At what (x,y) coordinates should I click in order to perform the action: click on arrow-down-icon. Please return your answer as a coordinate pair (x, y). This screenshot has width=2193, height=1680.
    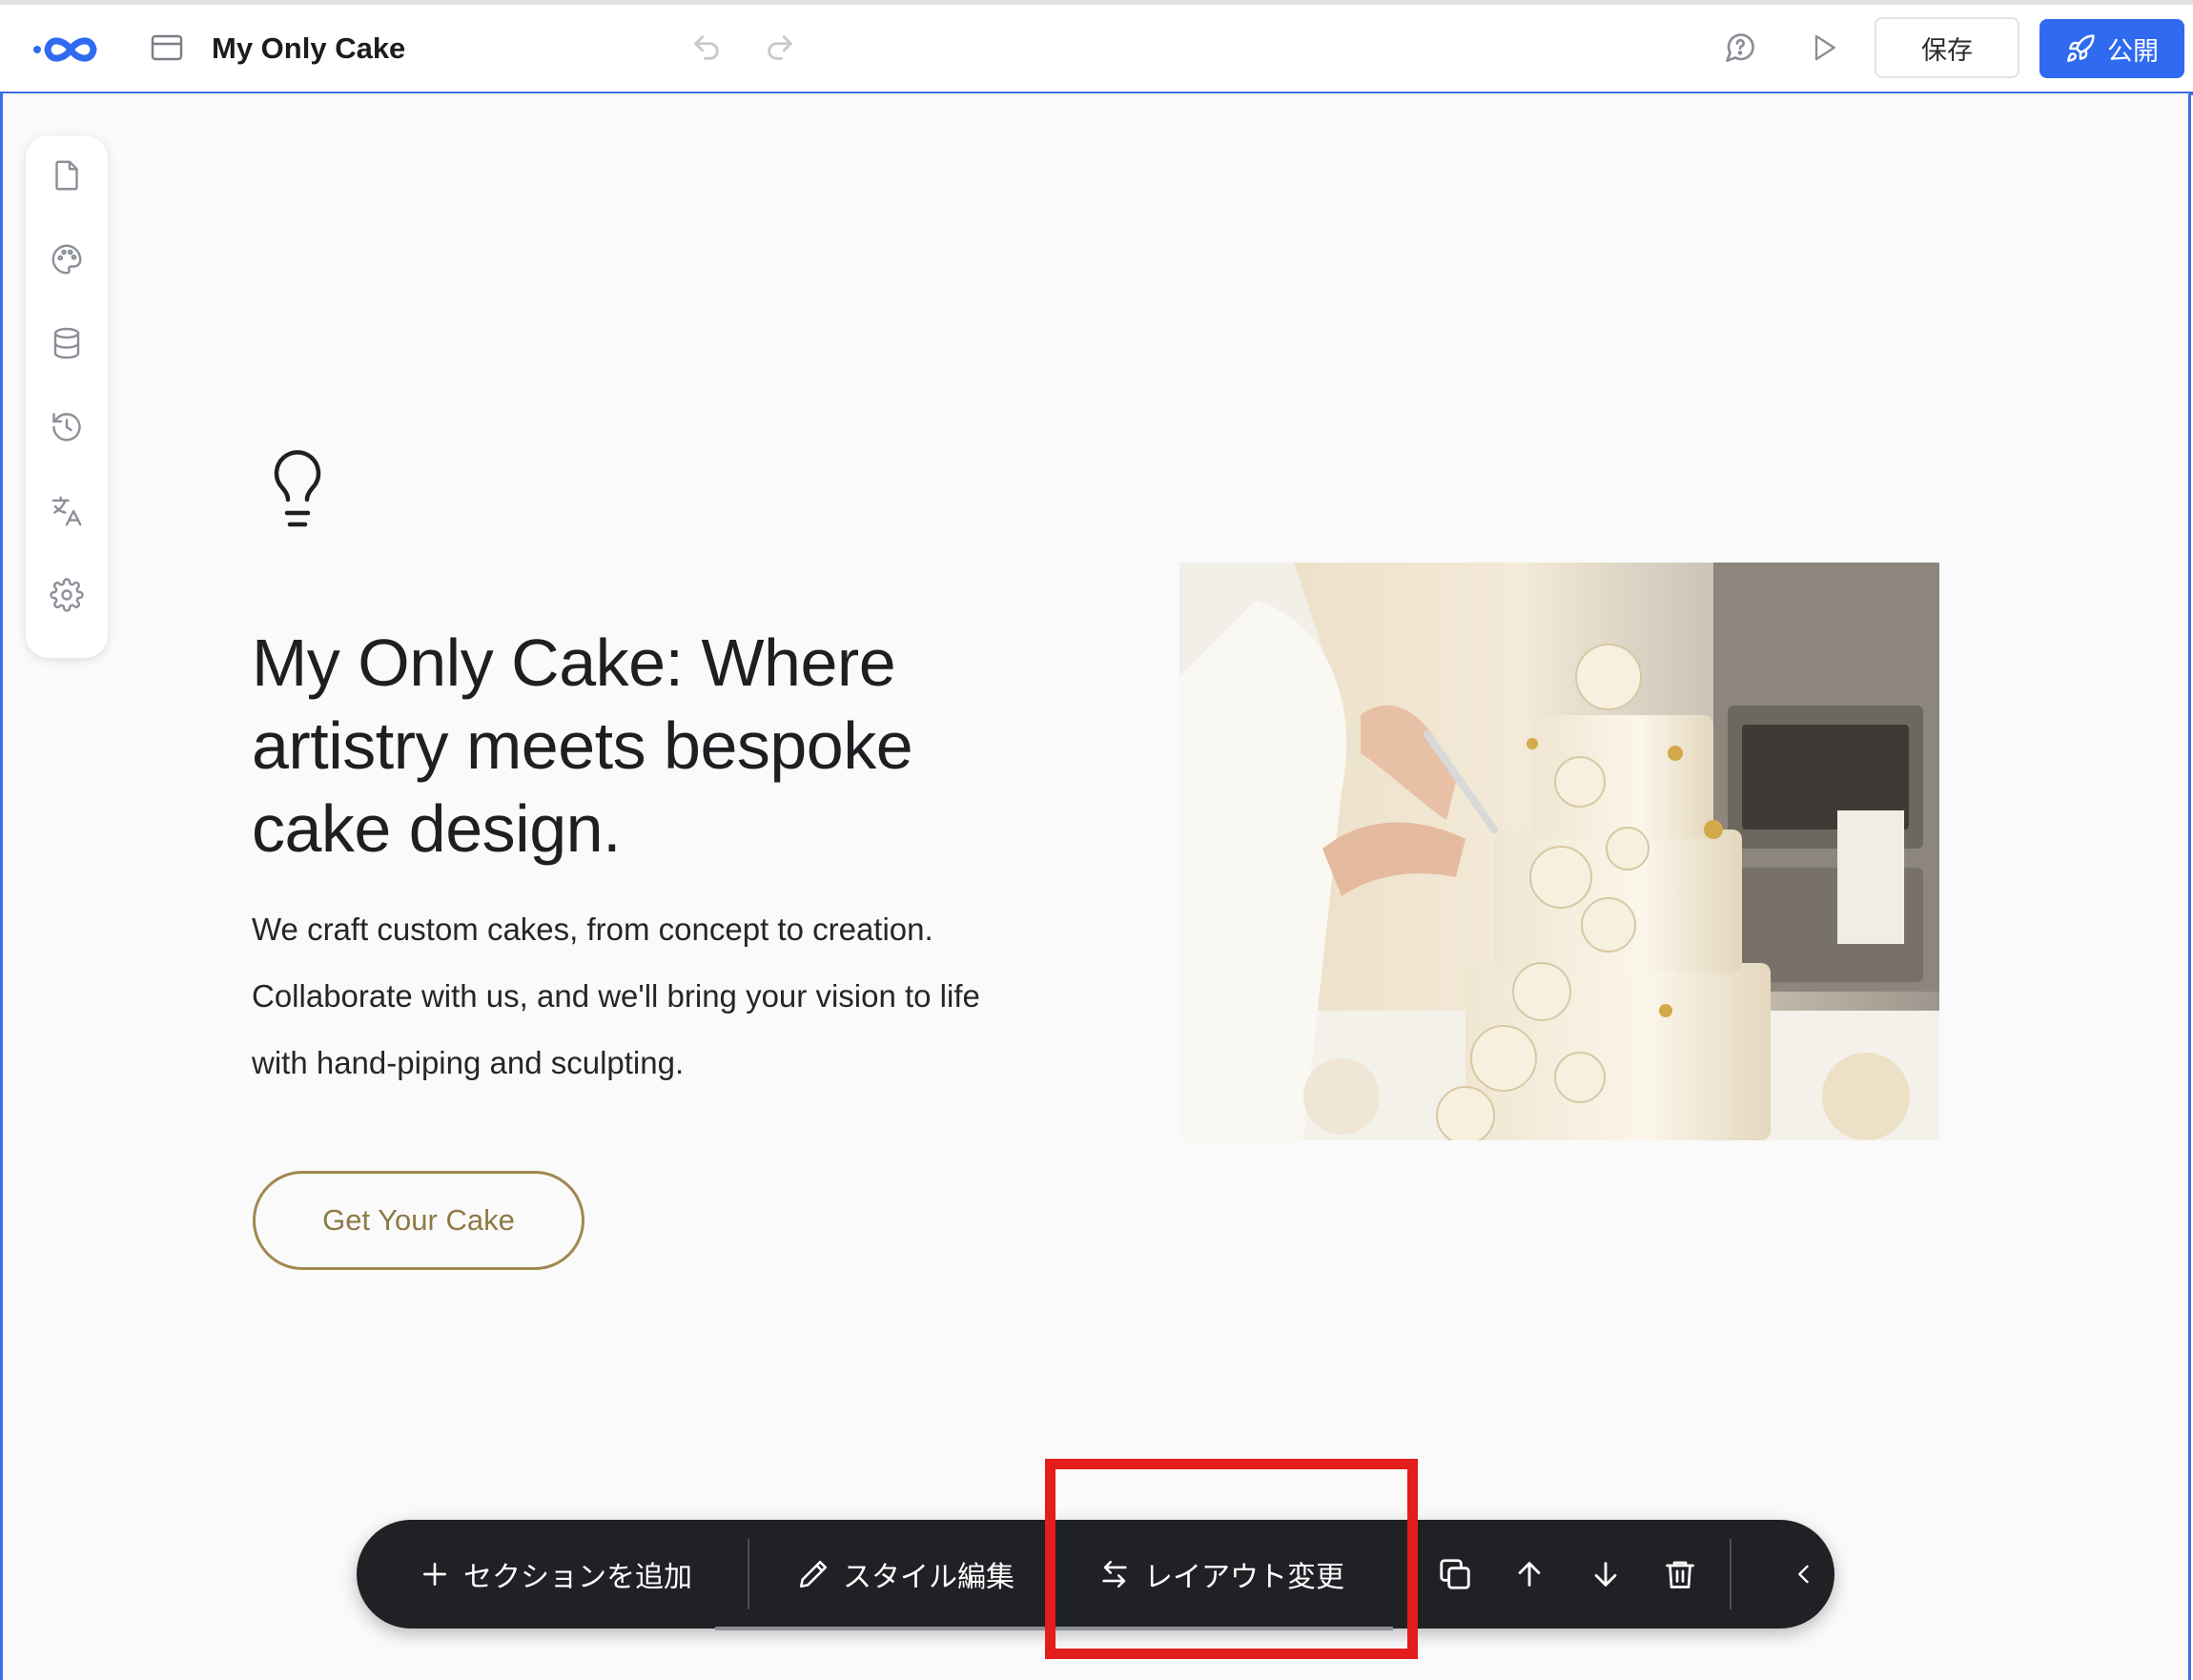
    Looking at the image, I should click on (1605, 1574).